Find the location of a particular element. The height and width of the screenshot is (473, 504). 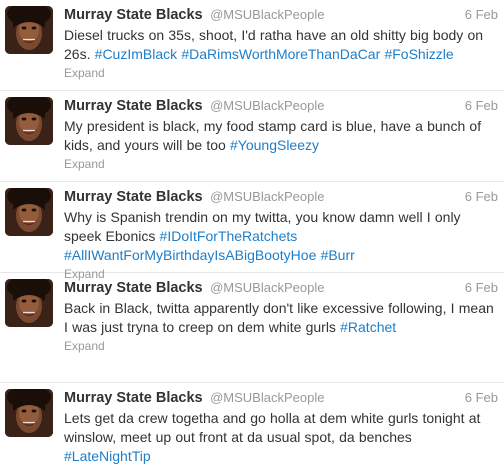

hashtag-link: #AllIWantForMyBirthdayIsABigBootyHoe is located at coordinates (190, 255).